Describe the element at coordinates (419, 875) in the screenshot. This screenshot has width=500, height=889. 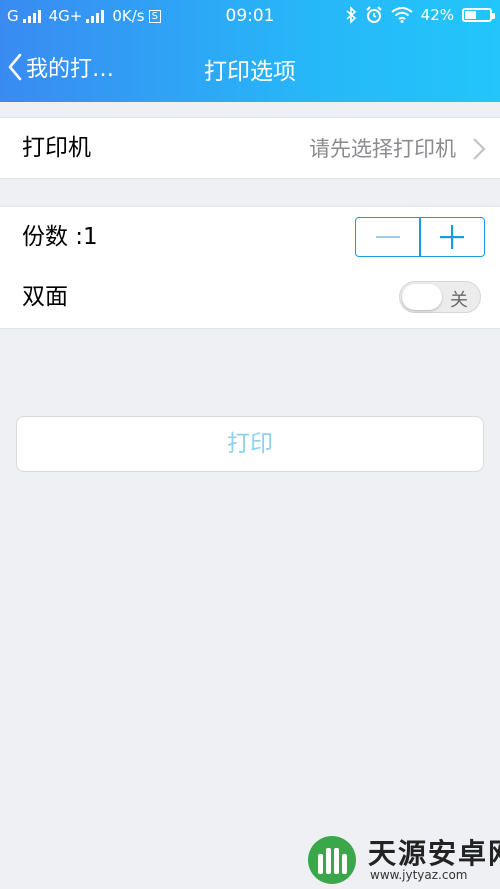
I see `watermark-url: www.jytyaz.com` at that location.